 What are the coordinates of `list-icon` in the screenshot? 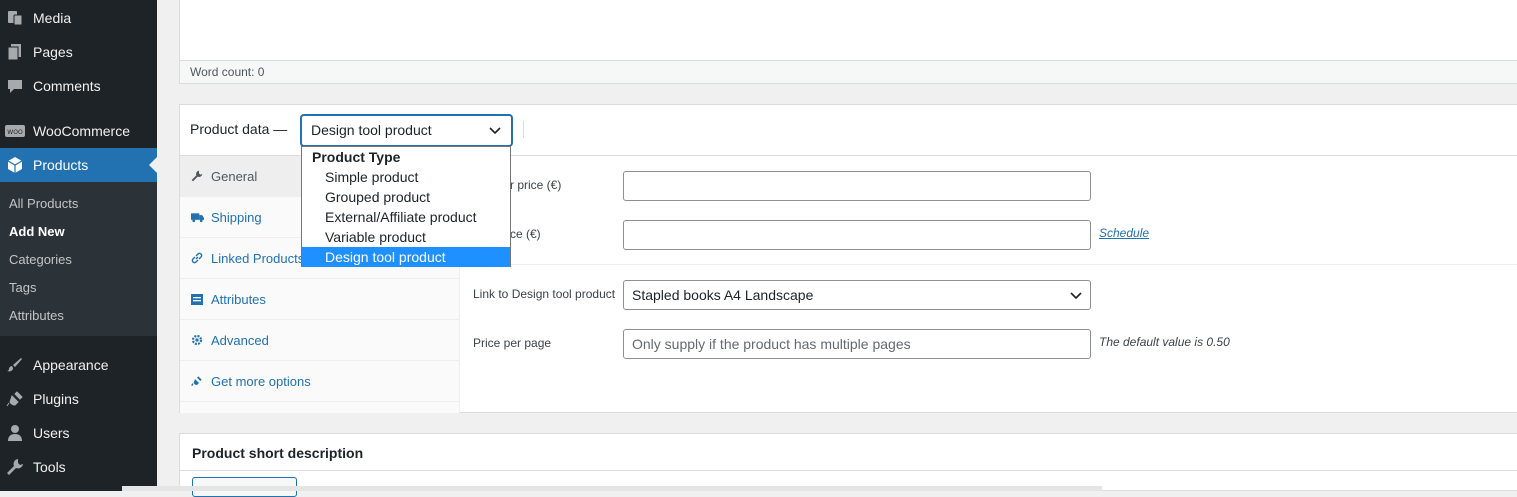 It's located at (197, 299).